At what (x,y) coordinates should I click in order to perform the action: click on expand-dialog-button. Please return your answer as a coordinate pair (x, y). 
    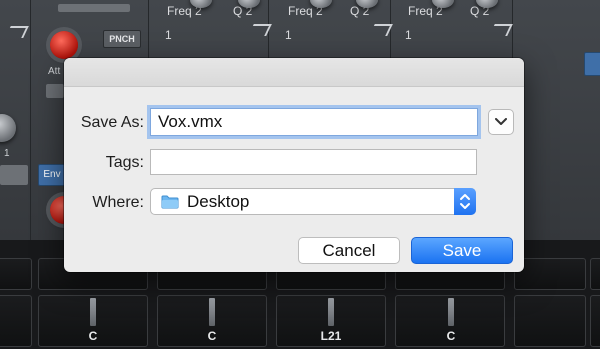
    Looking at the image, I should click on (501, 122).